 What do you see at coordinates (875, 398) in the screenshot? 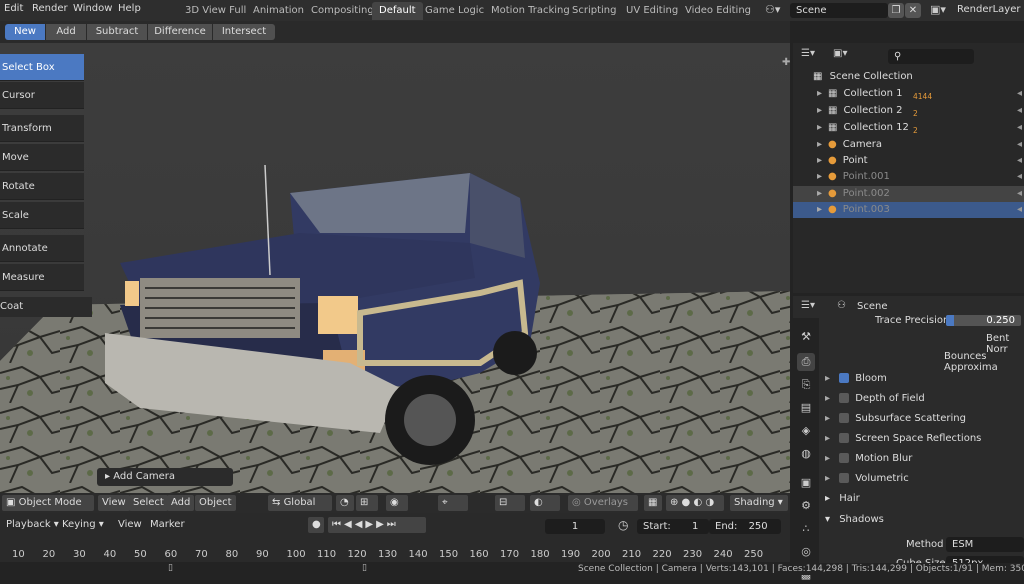
I see `property-panel: ▸ Depth of Field` at bounding box center [875, 398].